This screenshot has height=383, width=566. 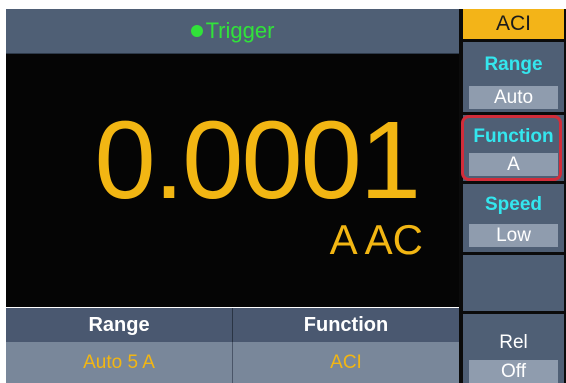 I want to click on function-softkey-highlight, so click(x=511, y=148).